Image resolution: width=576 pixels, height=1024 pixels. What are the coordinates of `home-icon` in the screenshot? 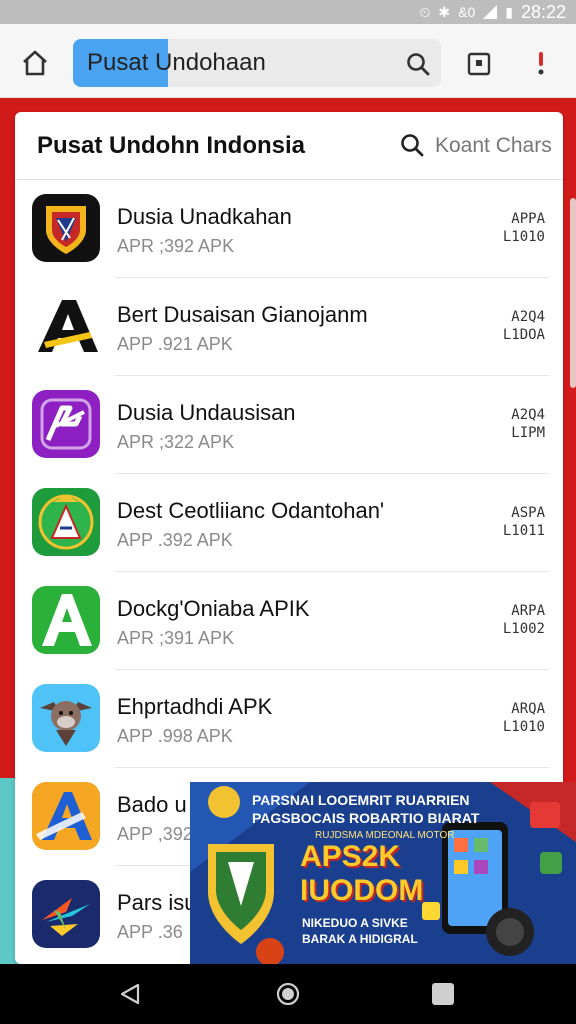 It's located at (35, 63).